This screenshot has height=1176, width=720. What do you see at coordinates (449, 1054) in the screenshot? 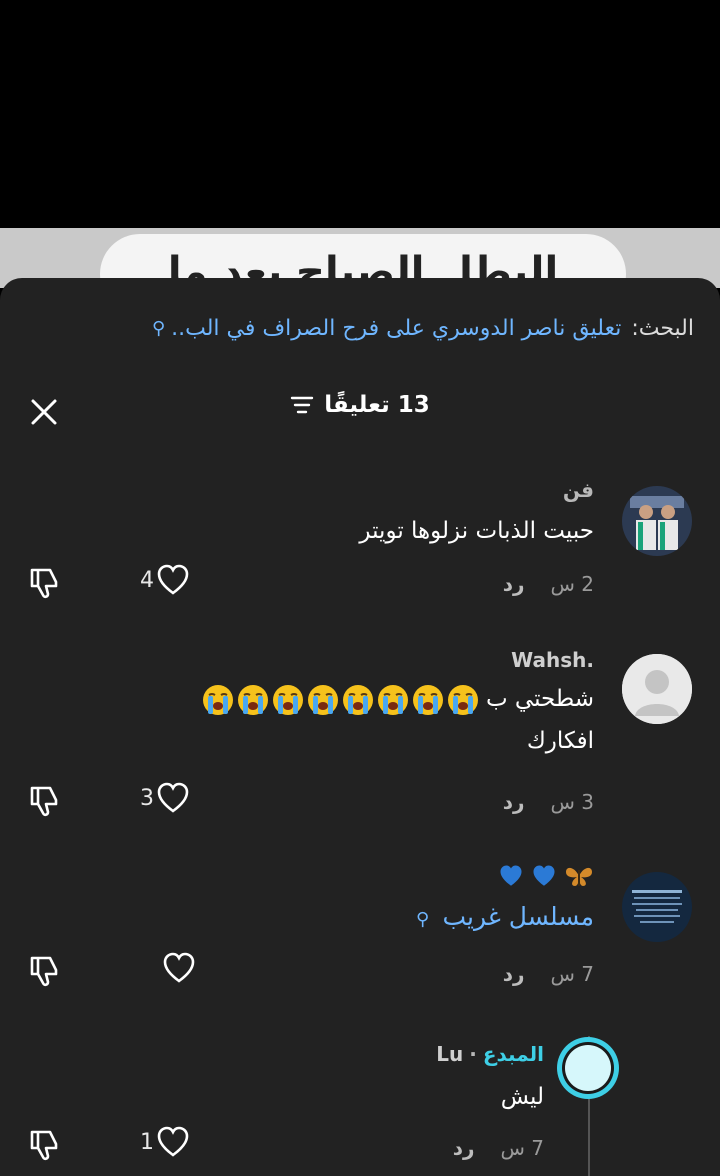
I see `comment-username: Lu` at bounding box center [449, 1054].